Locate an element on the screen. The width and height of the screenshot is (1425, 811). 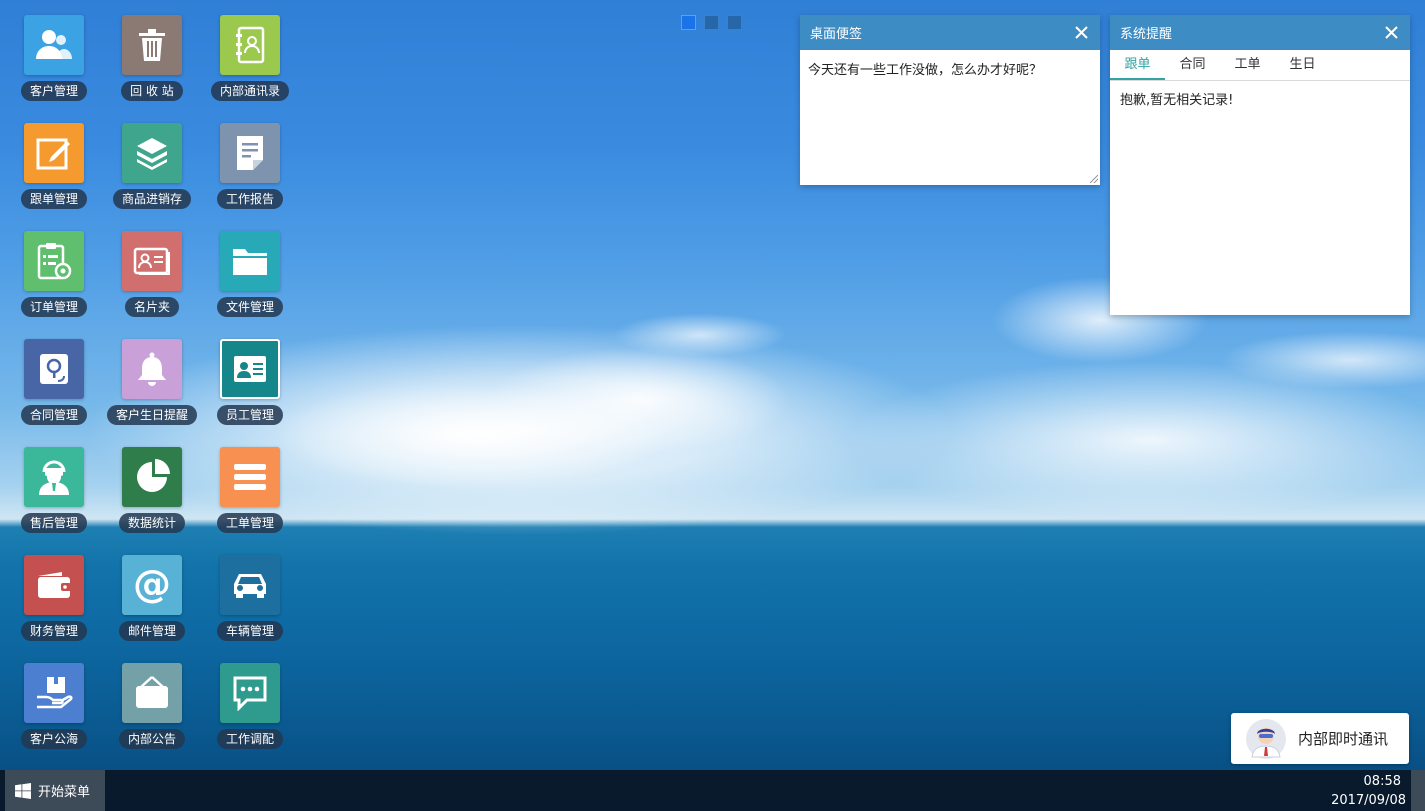
app-label: 文件管理 is located at coordinates (249, 307).